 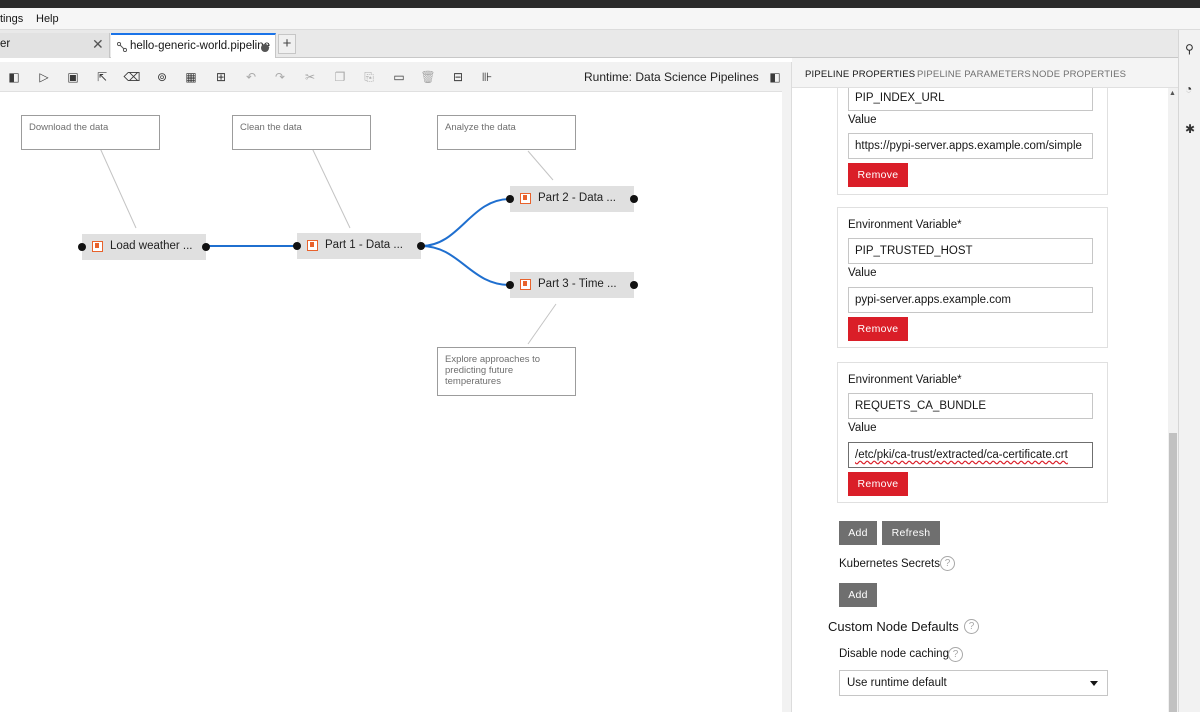 I want to click on arrange-horizontal-icon: ⊟, so click(x=458, y=77).